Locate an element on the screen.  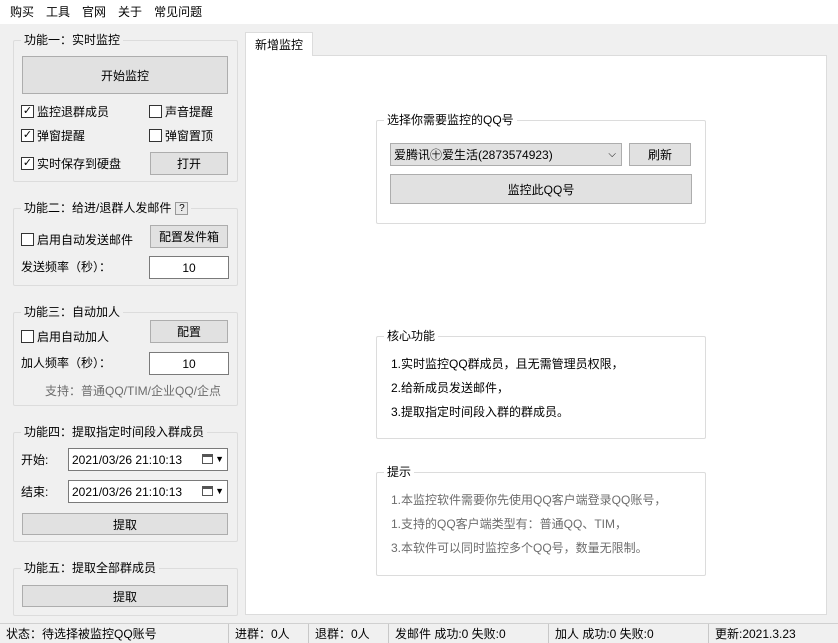
group-title-f2: 功能二：给进/退群人发邮件? is located at coordinates (106, 208).